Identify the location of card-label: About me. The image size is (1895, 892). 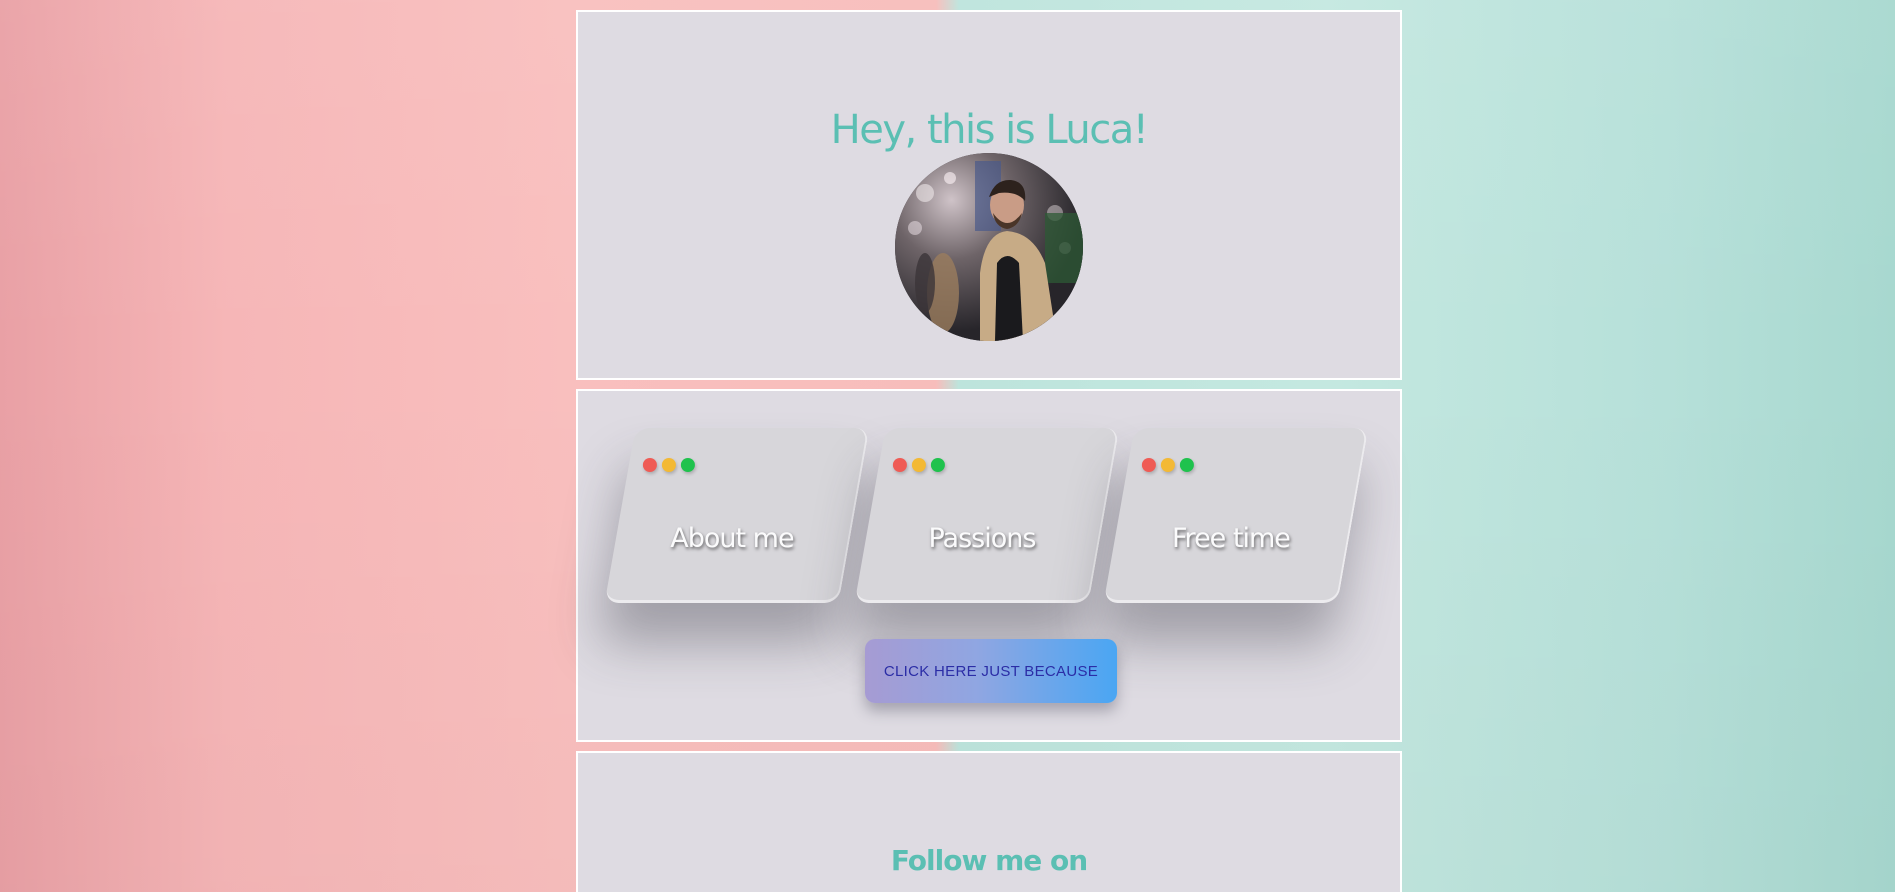
(732, 538).